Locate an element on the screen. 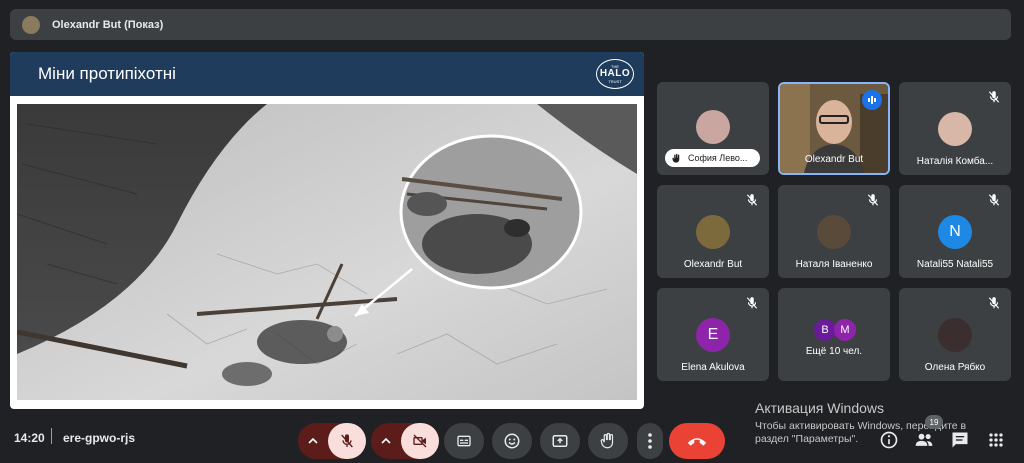 The height and width of the screenshot is (463, 1024). leave-call-button is located at coordinates (697, 441).